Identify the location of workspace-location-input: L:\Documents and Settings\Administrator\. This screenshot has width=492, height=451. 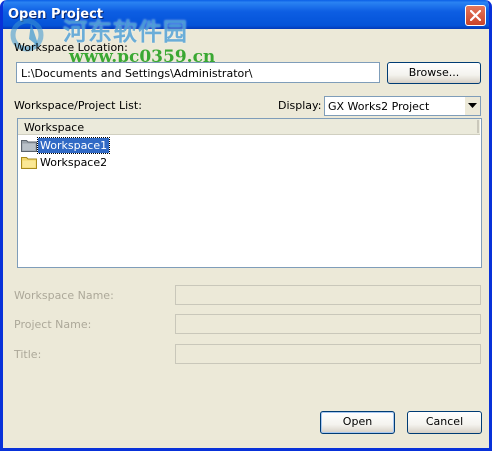
(198, 72).